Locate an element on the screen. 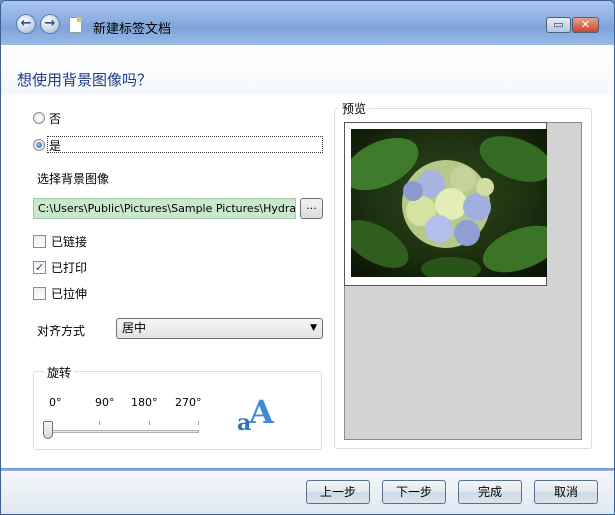 The width and height of the screenshot is (615, 515). back-button: 上一步 is located at coordinates (338, 492).